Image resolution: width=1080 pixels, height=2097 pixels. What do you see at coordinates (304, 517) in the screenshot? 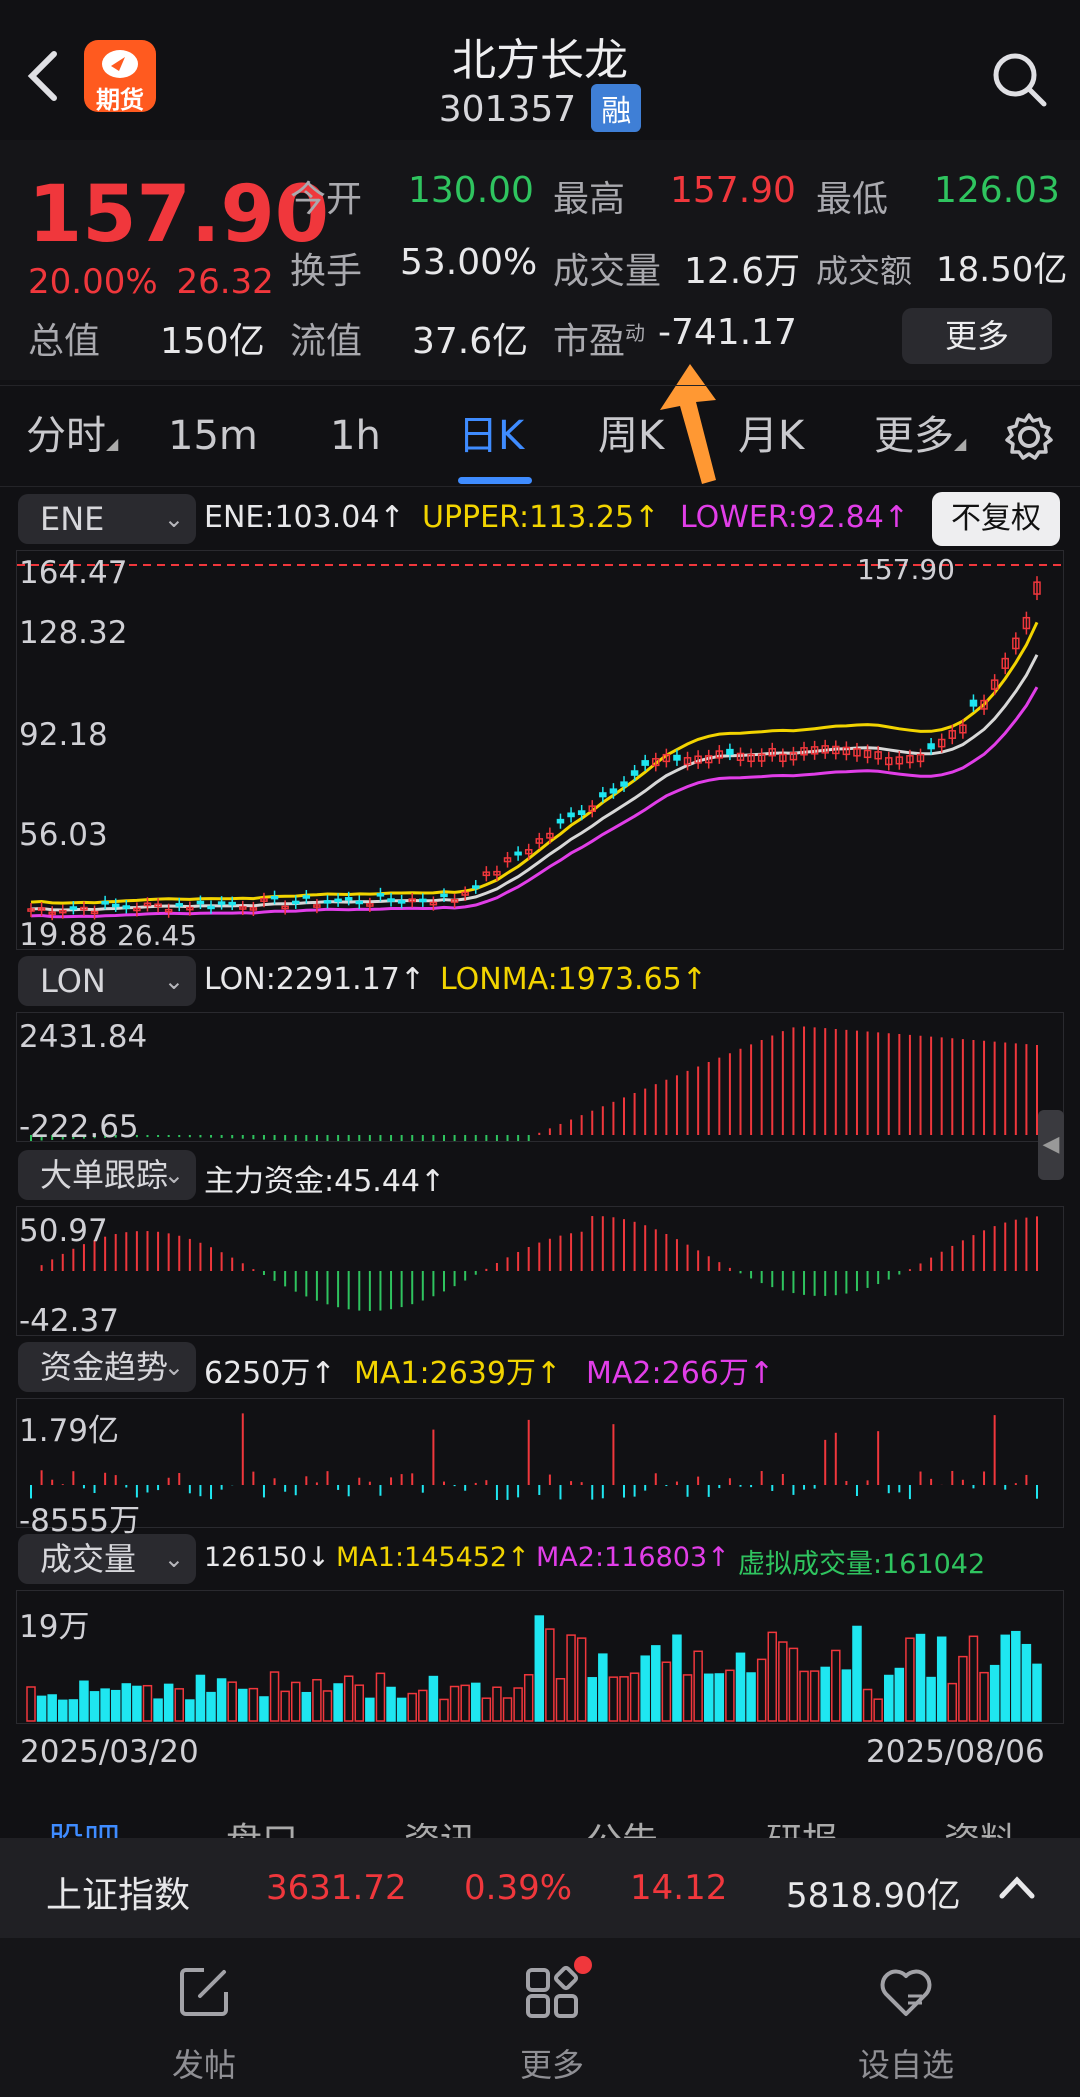
I see `ene-value: ENE:103.04↑` at bounding box center [304, 517].